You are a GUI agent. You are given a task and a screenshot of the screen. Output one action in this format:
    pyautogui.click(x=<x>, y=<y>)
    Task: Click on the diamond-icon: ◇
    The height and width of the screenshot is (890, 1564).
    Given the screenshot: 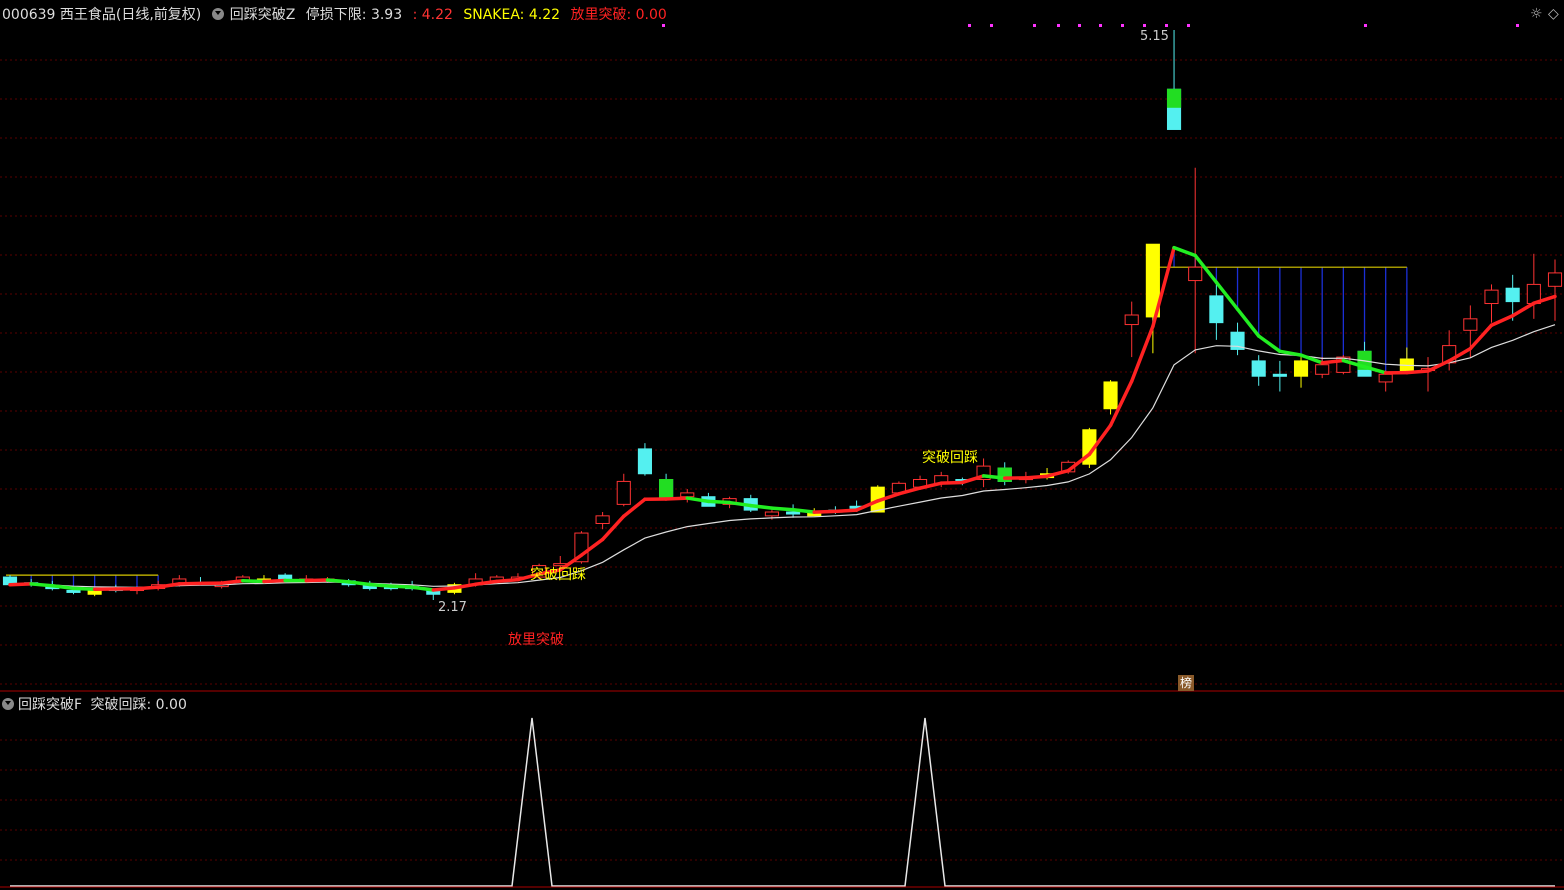 What is the action you would take?
    pyautogui.click(x=1553, y=14)
    